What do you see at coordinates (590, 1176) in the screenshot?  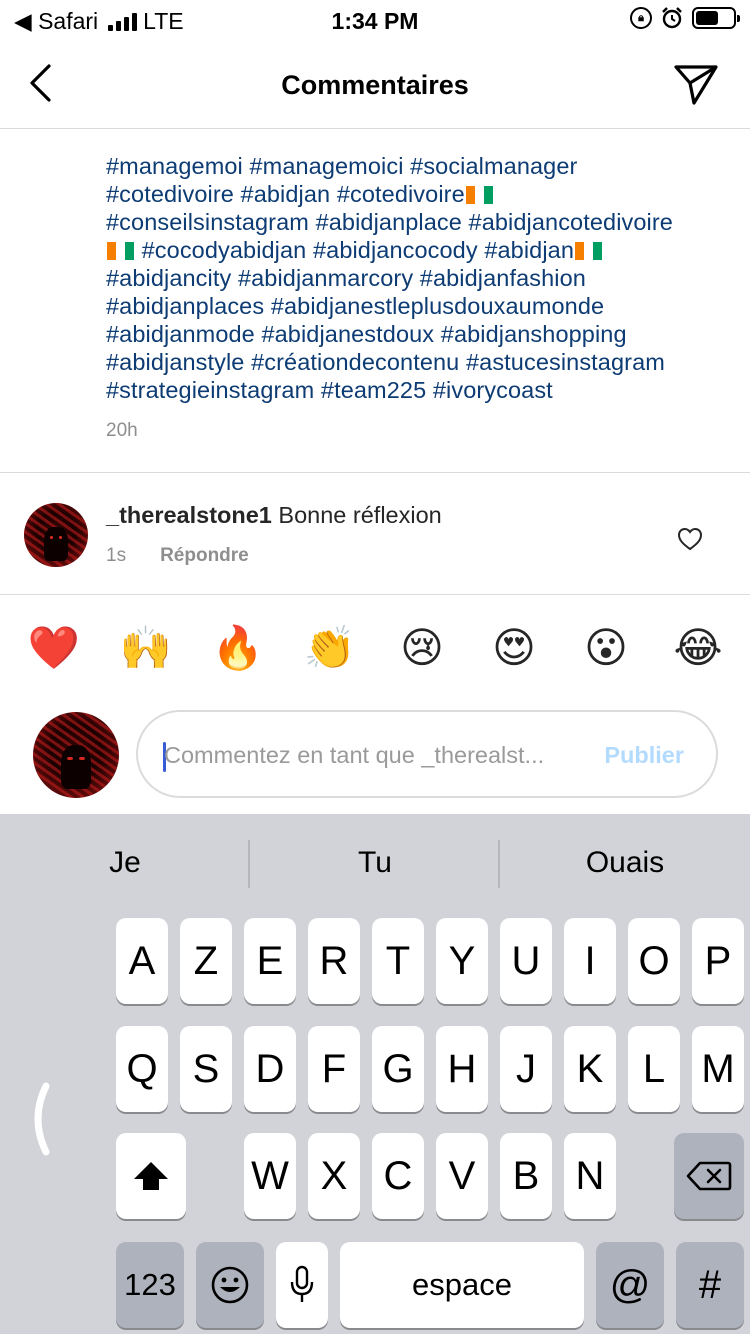 I see `key-n: N` at bounding box center [590, 1176].